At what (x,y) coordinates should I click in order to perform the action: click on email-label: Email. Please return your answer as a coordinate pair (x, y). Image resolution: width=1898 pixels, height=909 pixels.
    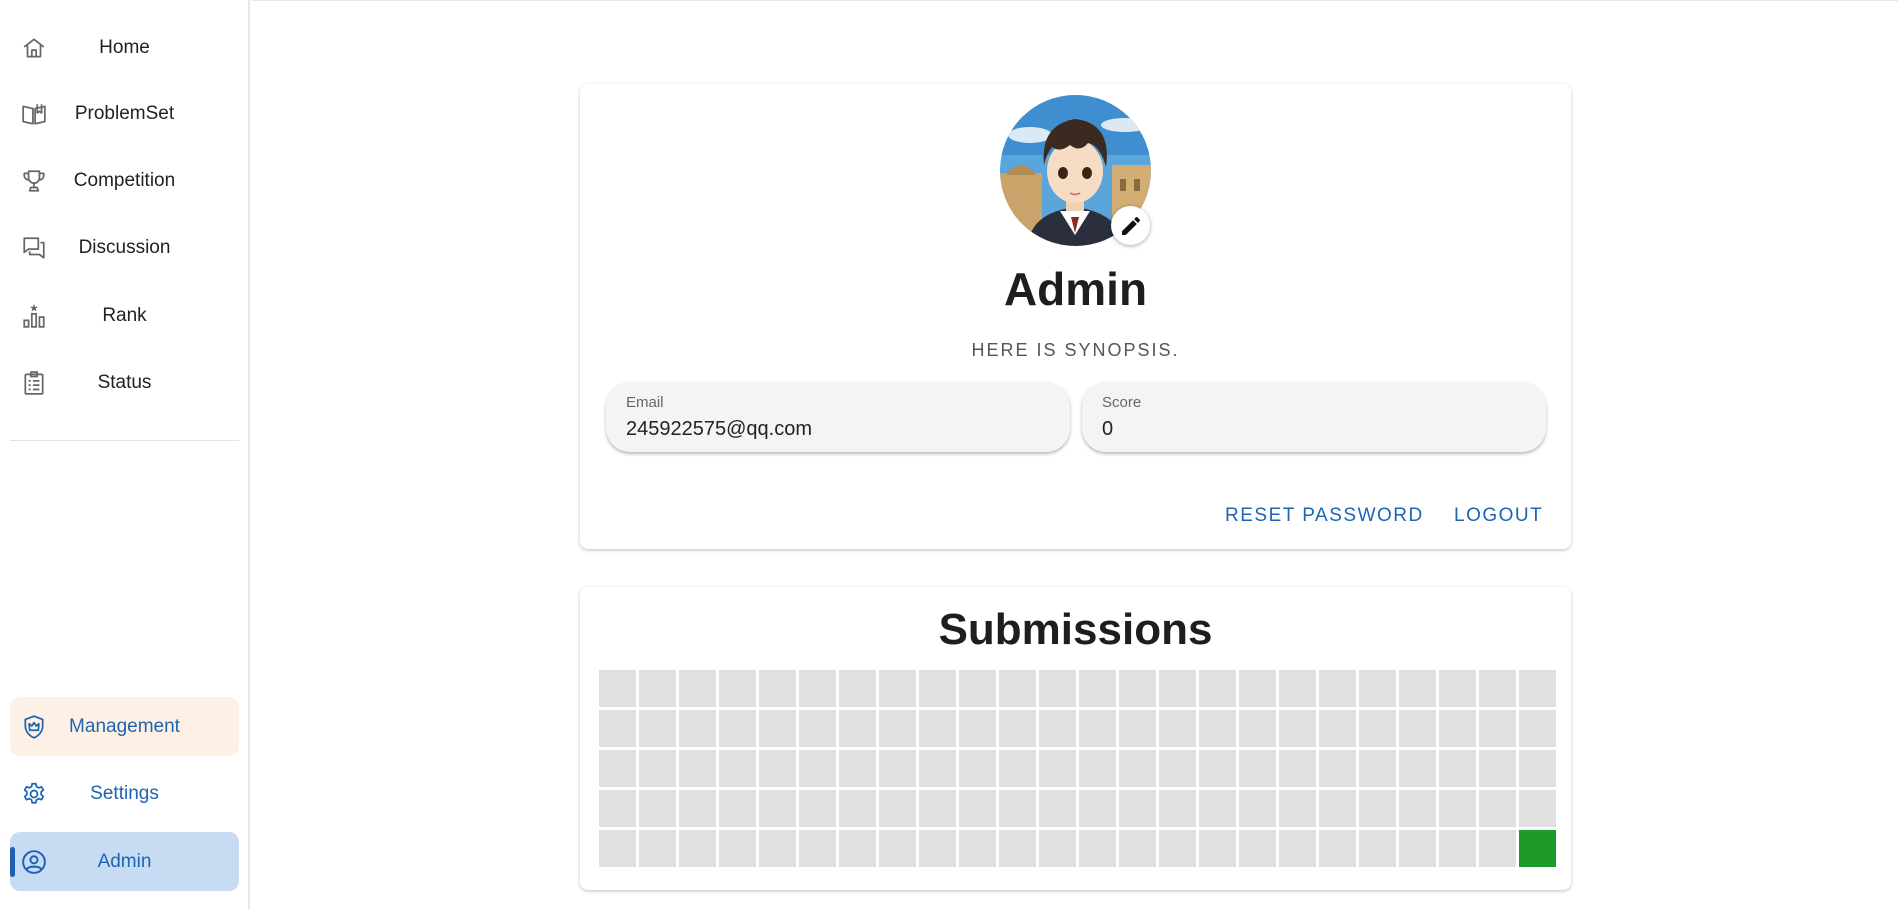
    Looking at the image, I should click on (645, 402).